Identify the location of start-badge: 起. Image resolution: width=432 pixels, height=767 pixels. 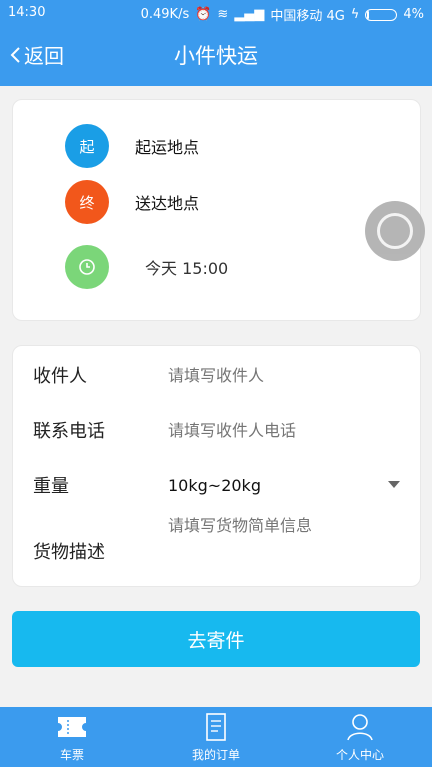
(87, 146).